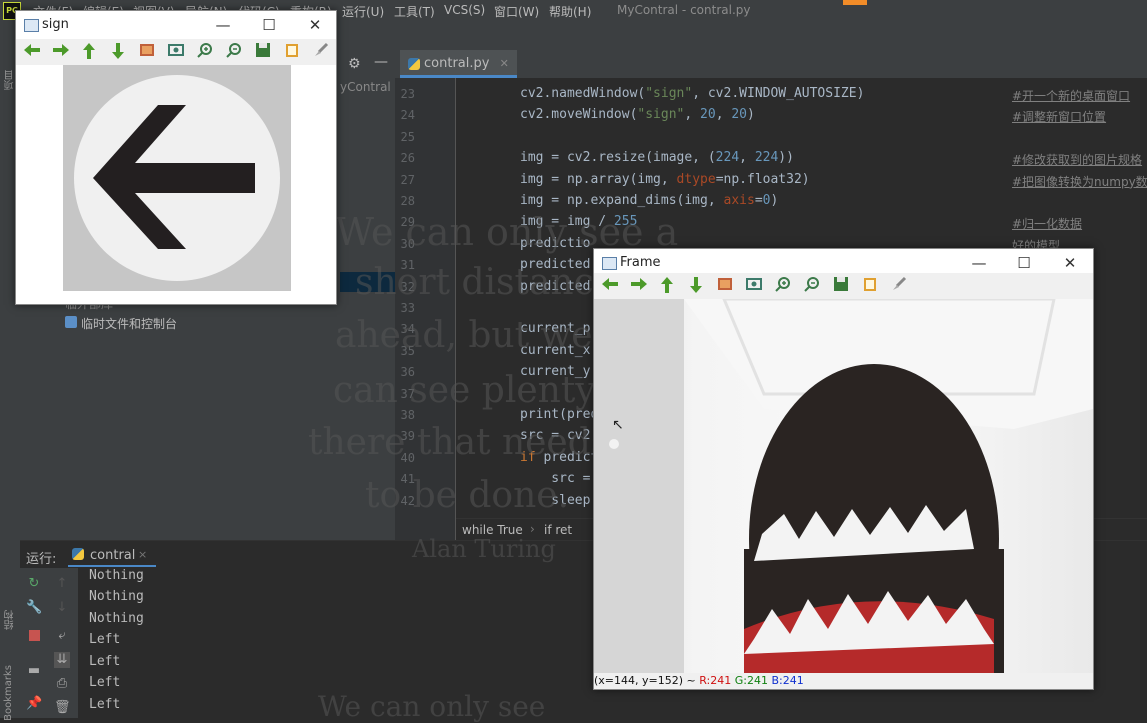 The width and height of the screenshot is (1147, 723). What do you see at coordinates (640, 262) in the screenshot?
I see `frame-window-title: Frame` at bounding box center [640, 262].